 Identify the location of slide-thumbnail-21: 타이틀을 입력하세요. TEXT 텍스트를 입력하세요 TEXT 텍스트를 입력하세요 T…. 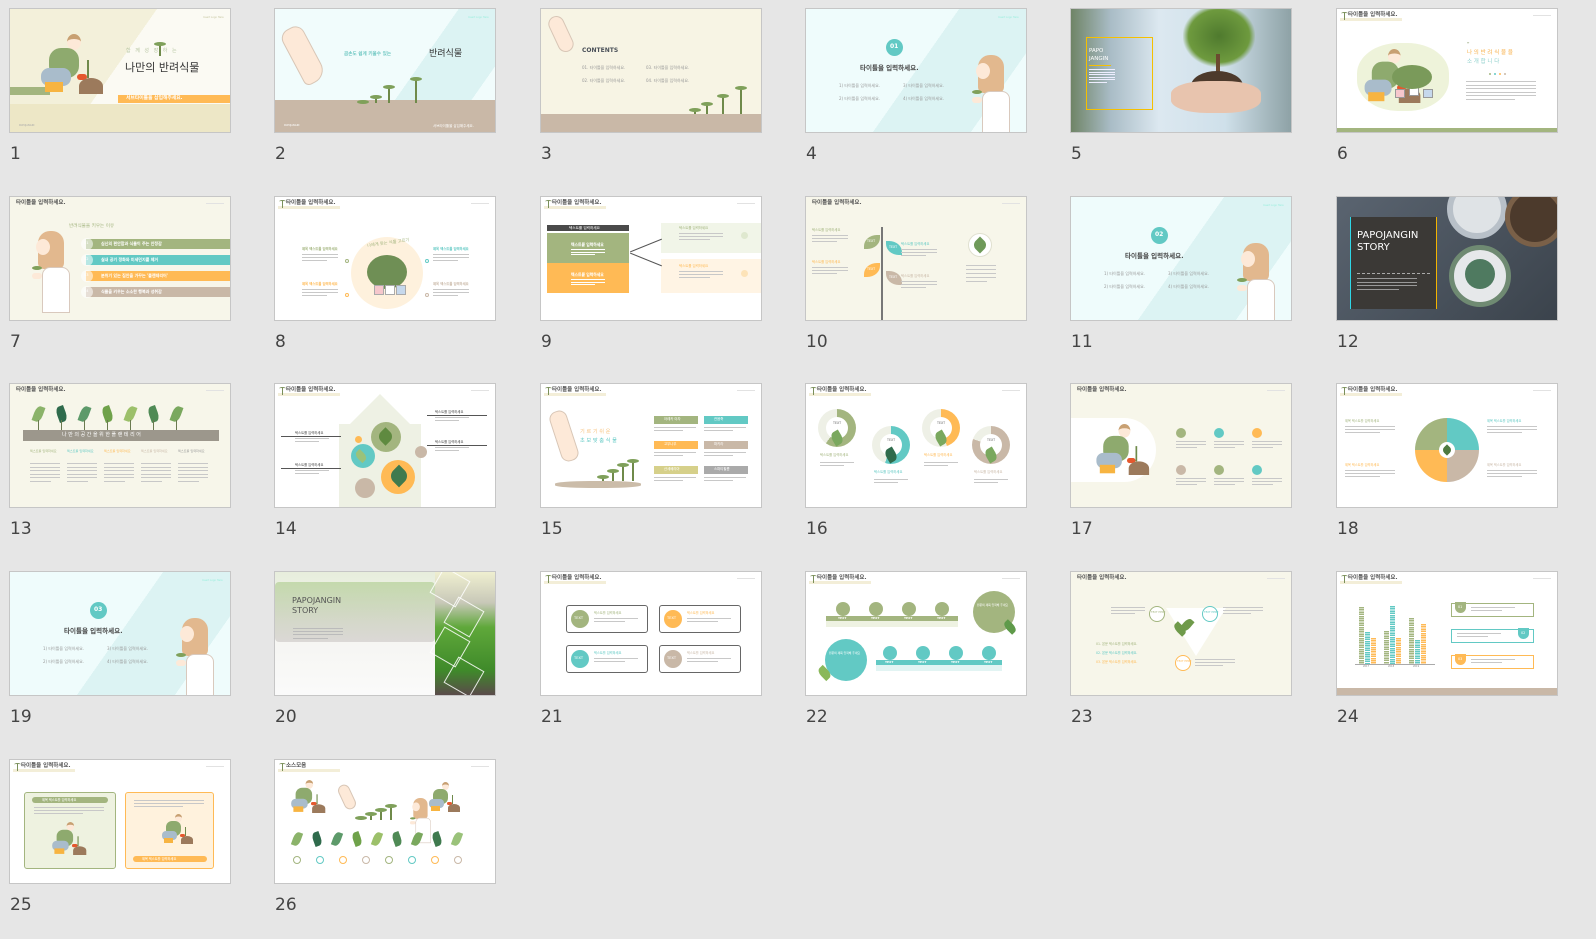
(651, 633).